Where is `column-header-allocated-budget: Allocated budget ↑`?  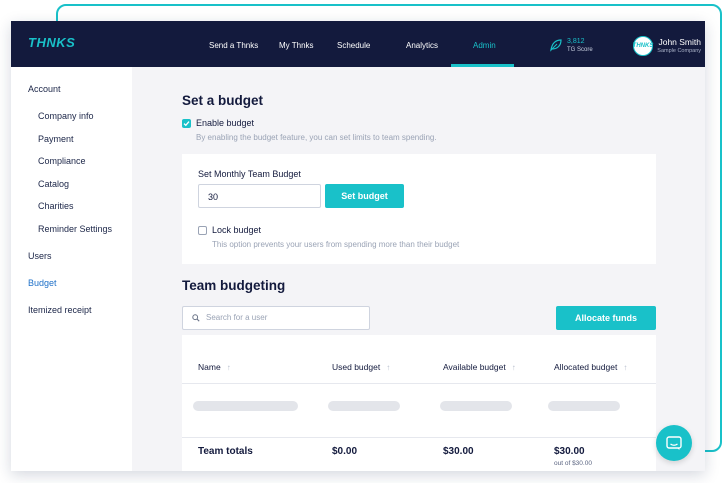 column-header-allocated-budget: Allocated budget ↑ is located at coordinates (590, 367).